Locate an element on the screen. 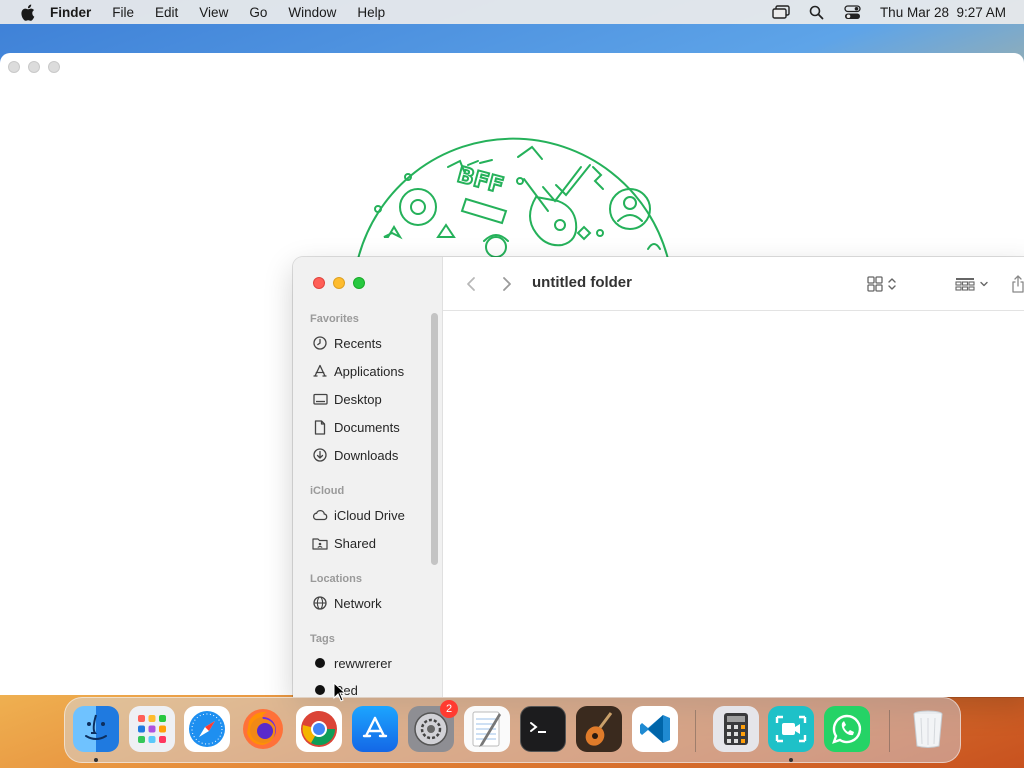  view-mode-button is located at coordinates (882, 284).